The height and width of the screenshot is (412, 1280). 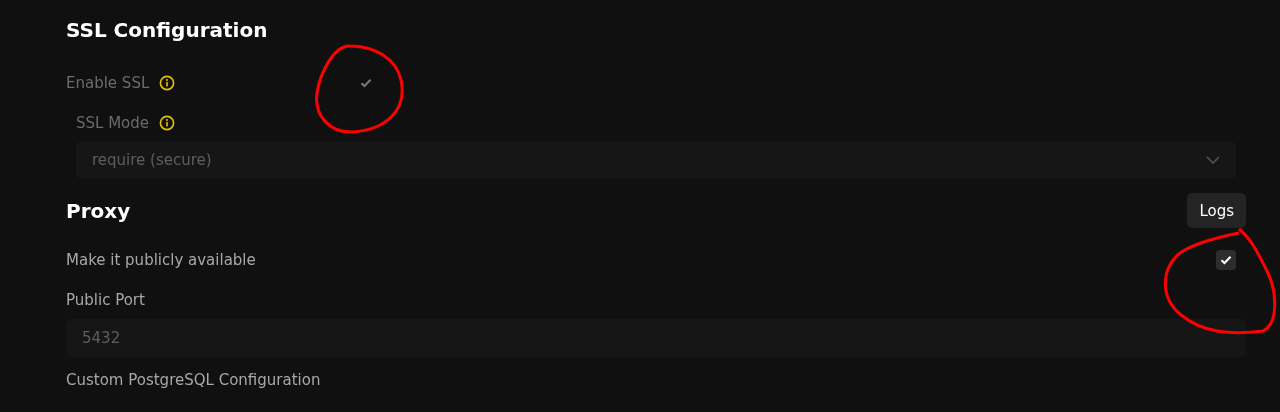 What do you see at coordinates (1213, 160) in the screenshot?
I see `chevron-down-icon` at bounding box center [1213, 160].